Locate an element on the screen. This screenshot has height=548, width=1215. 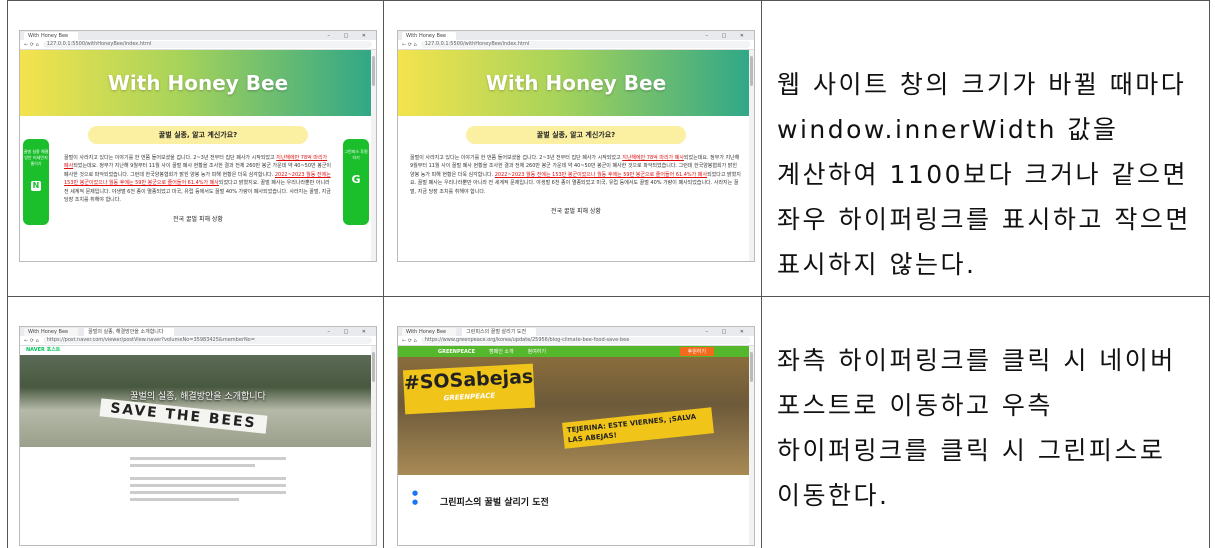
photo-overlay-text: 꿀벌의 실종, 해결방안을 소개합니다 is located at coordinates (198, 397).